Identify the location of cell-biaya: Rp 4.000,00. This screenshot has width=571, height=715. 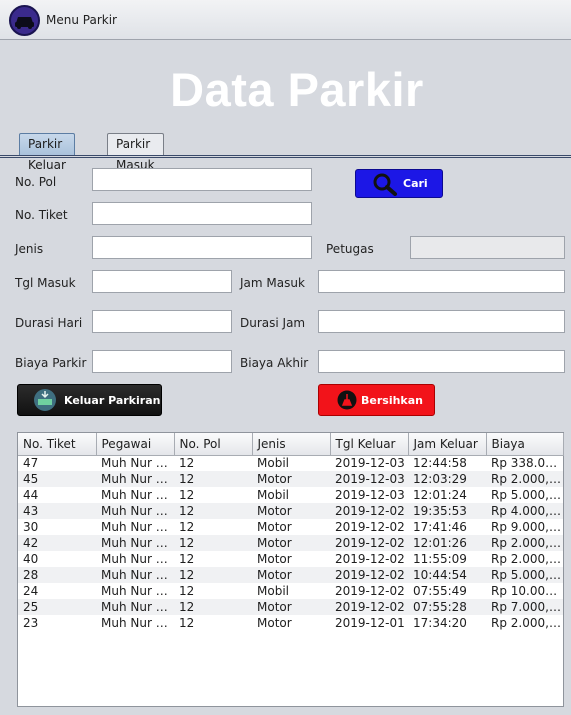
(524, 511).